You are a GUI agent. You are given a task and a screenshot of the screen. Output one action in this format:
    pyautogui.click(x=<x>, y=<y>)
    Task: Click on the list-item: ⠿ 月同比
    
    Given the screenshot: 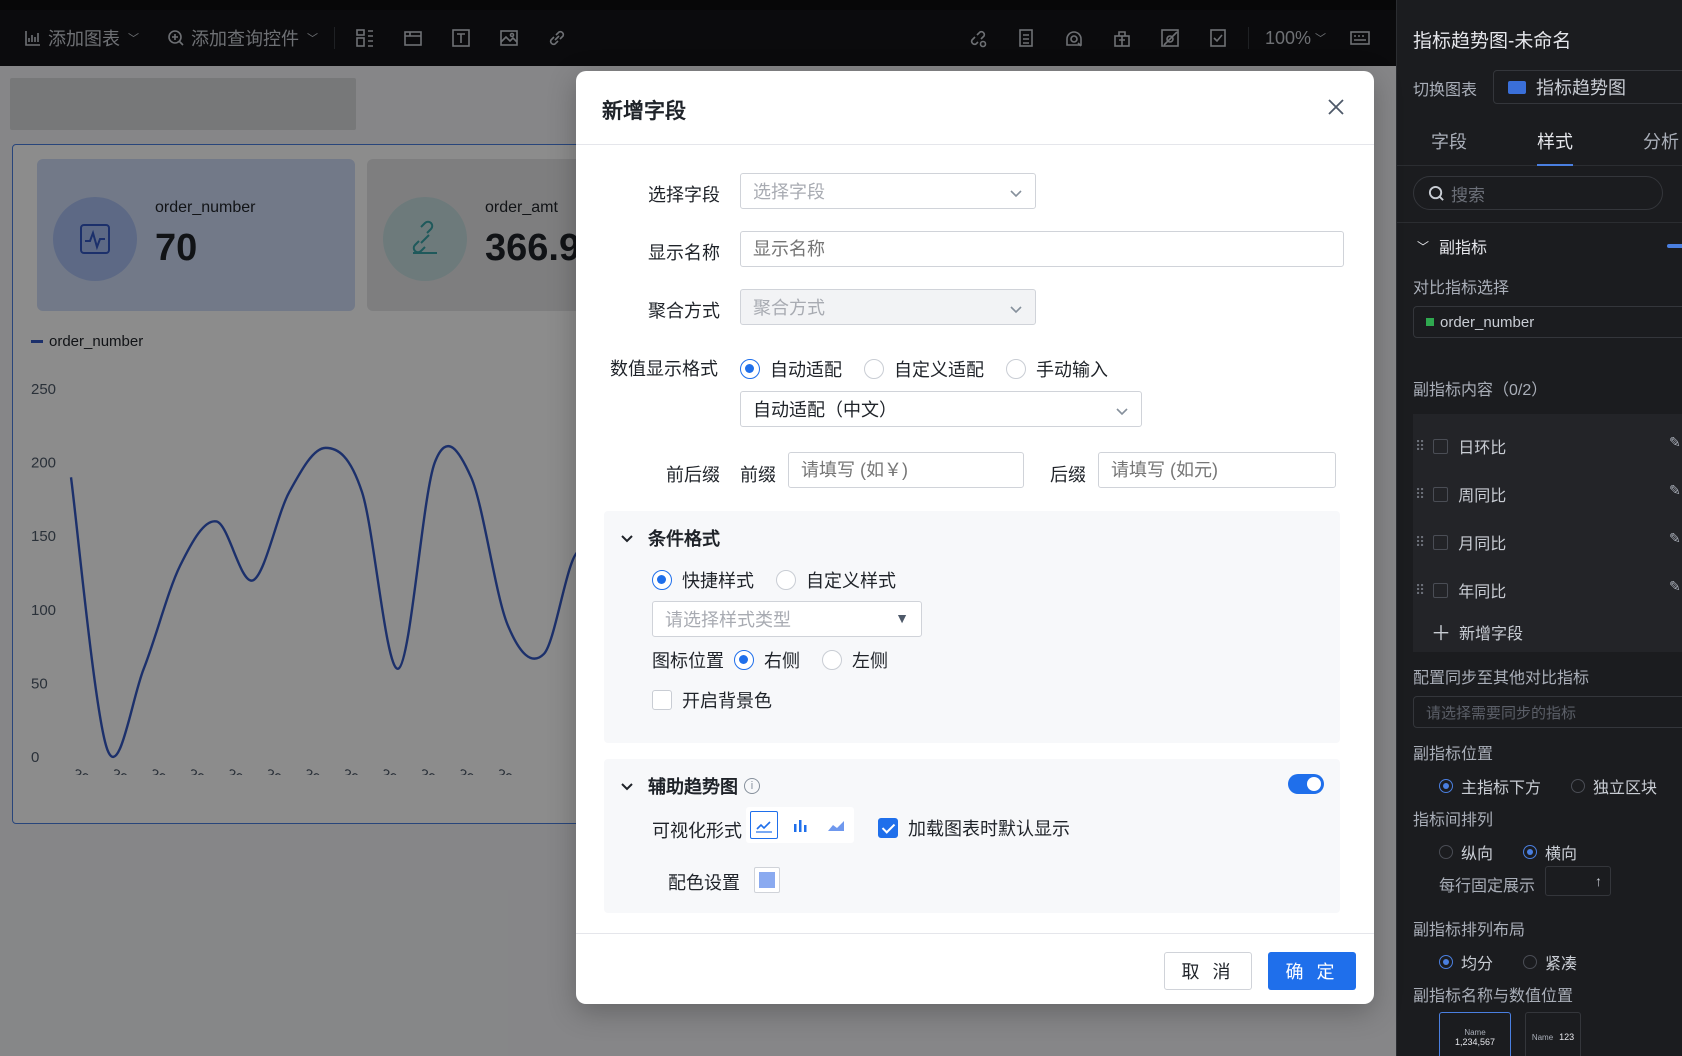 What is the action you would take?
    pyautogui.click(x=1460, y=542)
    